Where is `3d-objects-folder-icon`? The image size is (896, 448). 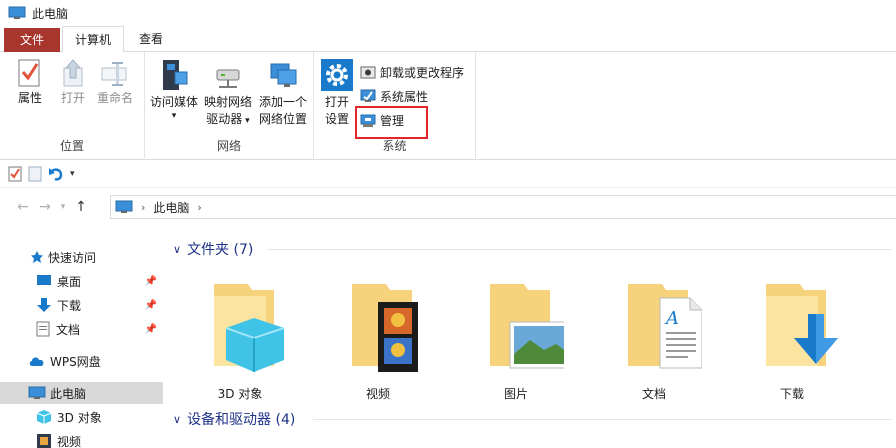 3d-objects-folder-icon is located at coordinates (249, 328).